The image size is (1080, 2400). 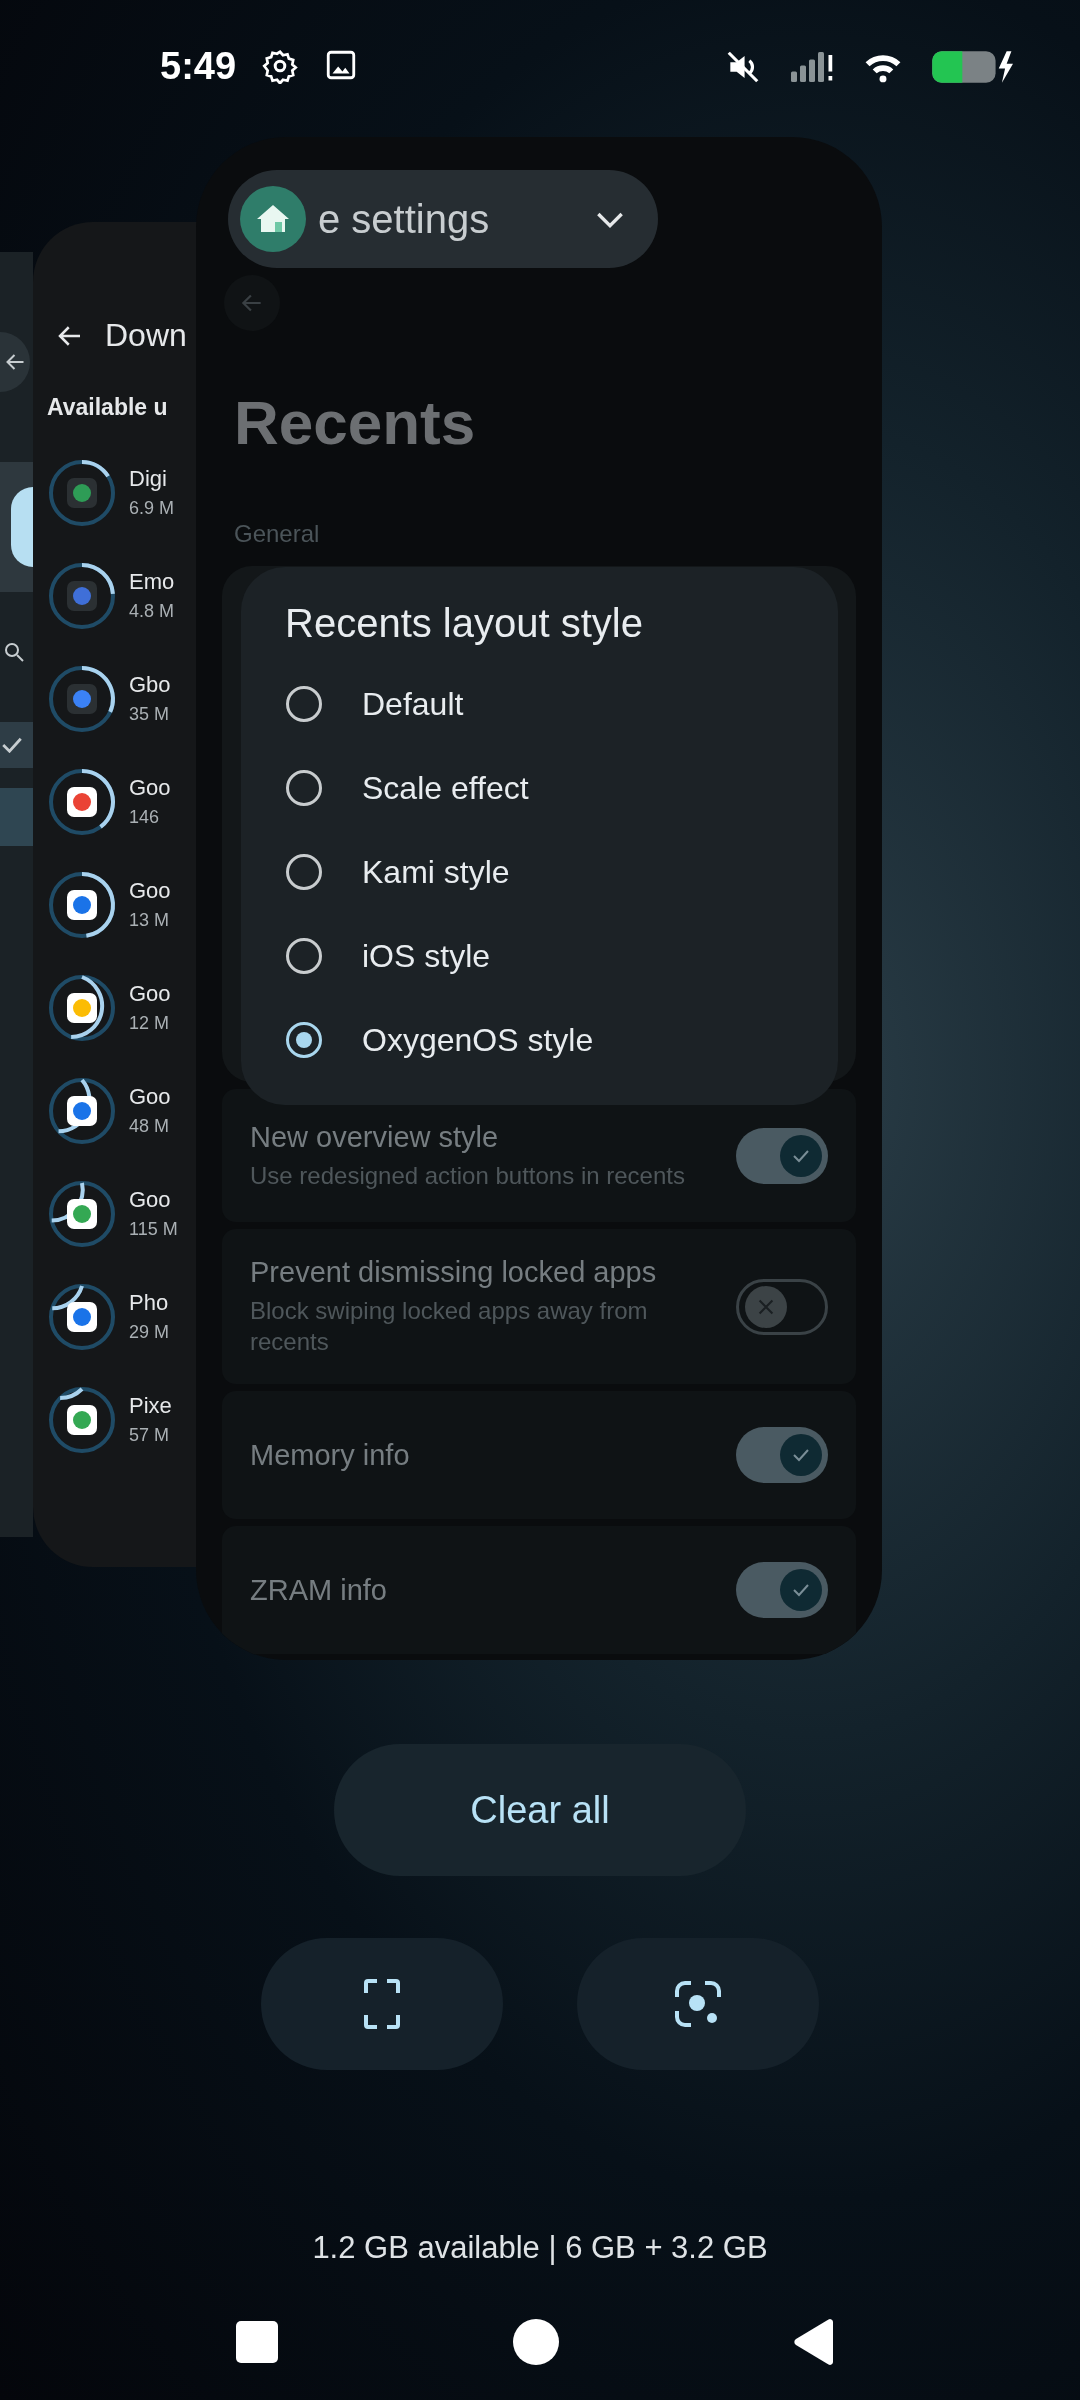 I want to click on app-name: Pixe, so click(x=150, y=1406).